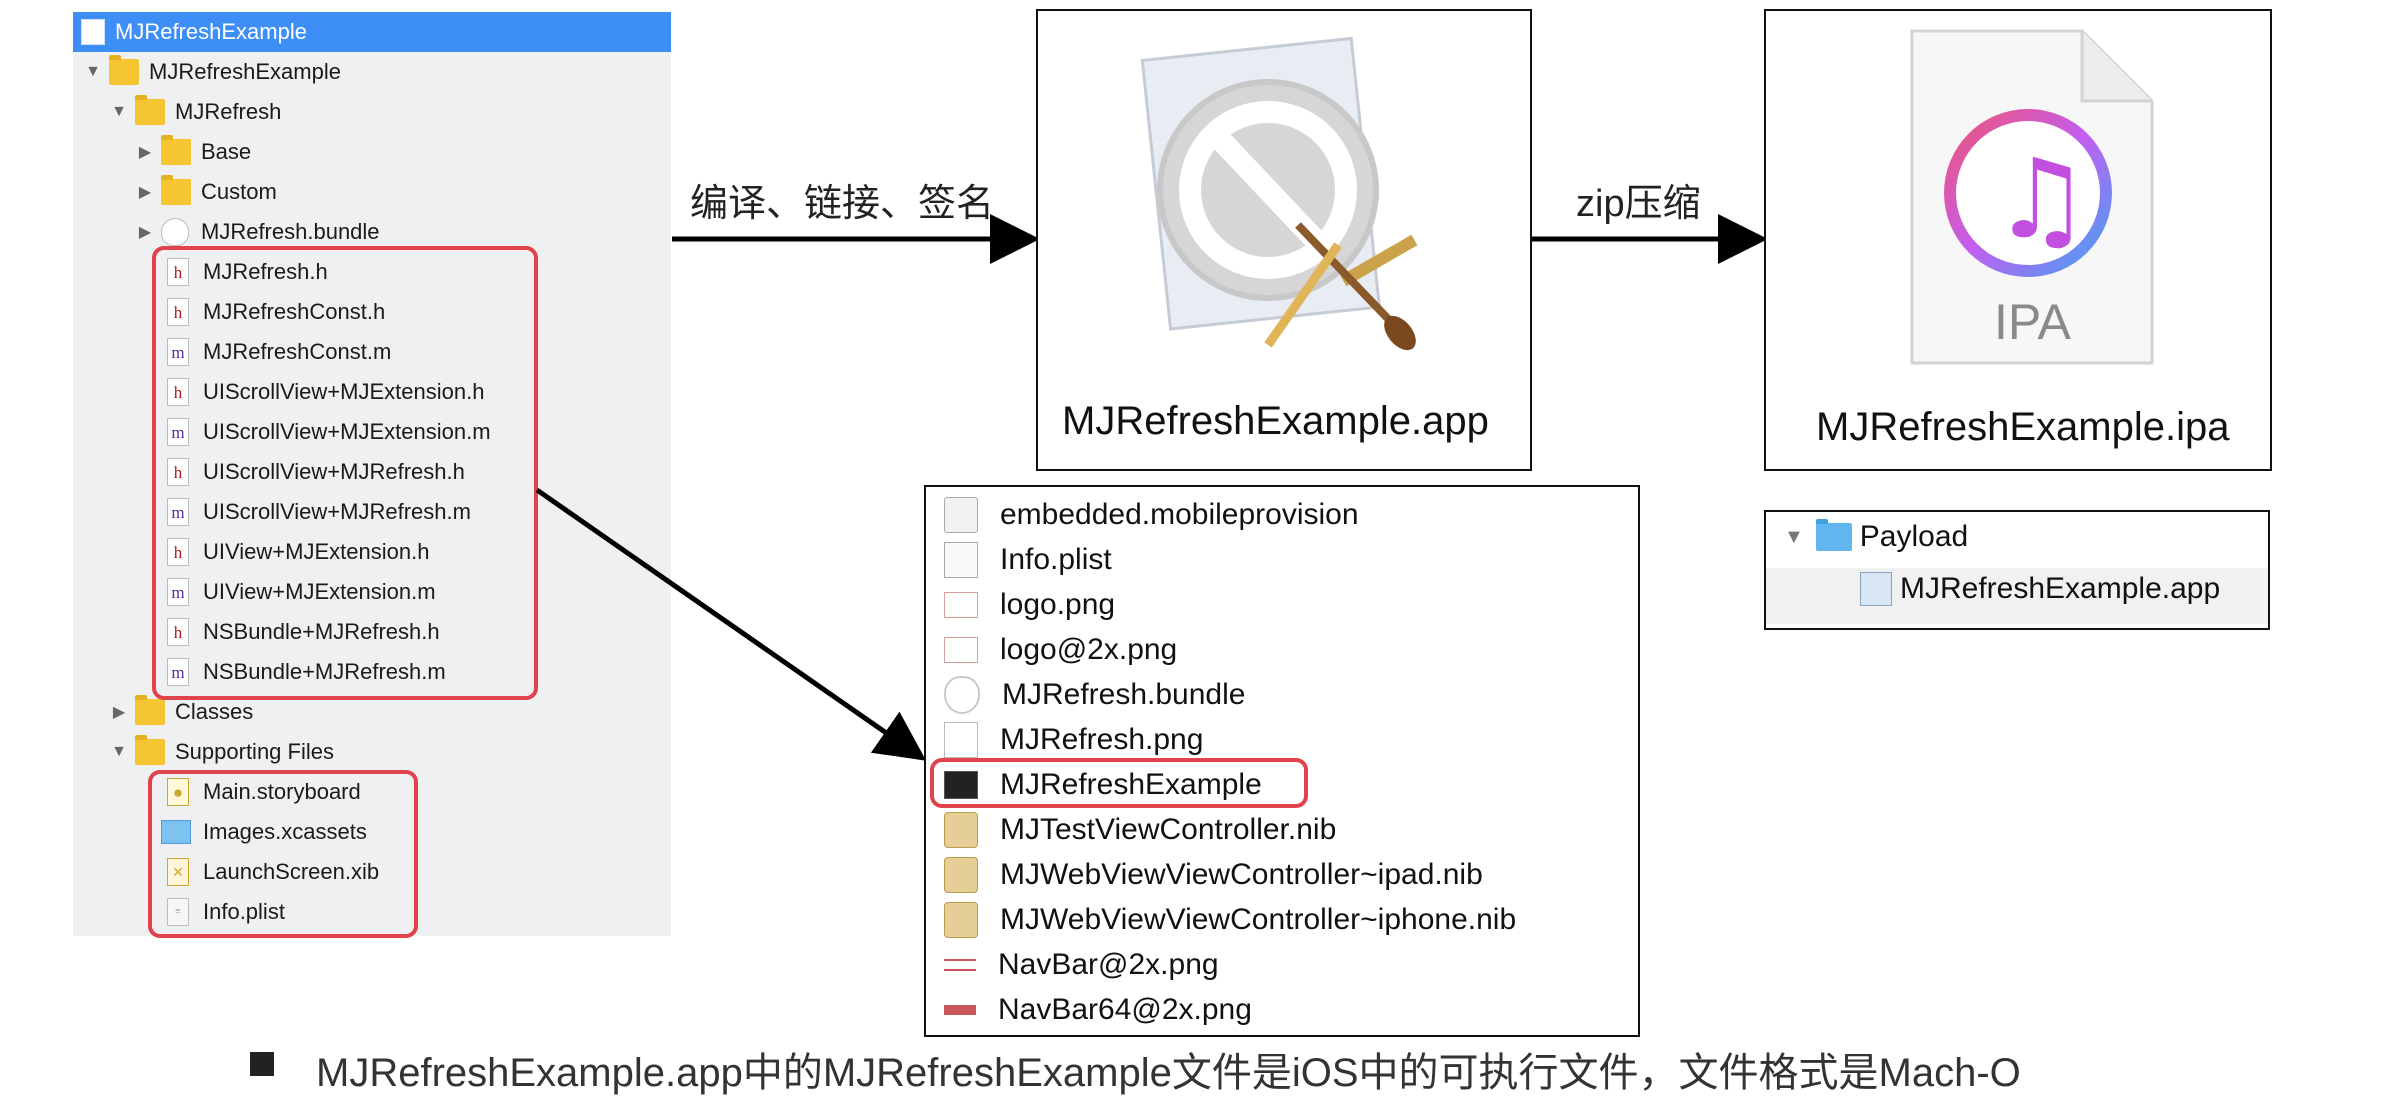 The width and height of the screenshot is (2396, 1102). Describe the element at coordinates (1241, 874) in the screenshot. I see `list-item-label: MJWebViewViewController~ipad.nib` at that location.